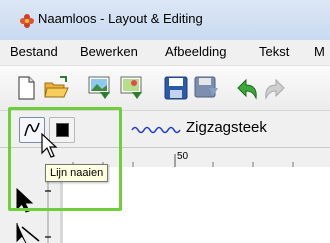 The height and width of the screenshot is (243, 330). I want to click on import-image-2-icon, so click(132, 88).